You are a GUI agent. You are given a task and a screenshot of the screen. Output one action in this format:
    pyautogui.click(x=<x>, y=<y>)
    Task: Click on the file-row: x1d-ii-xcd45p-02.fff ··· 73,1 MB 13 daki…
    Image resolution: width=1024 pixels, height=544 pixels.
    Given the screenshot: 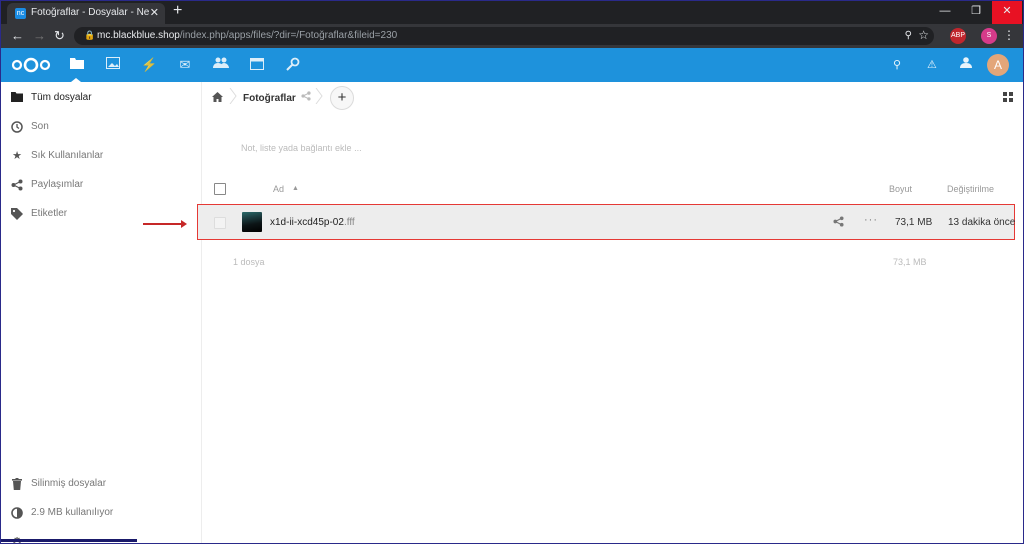 What is the action you would take?
    pyautogui.click(x=606, y=222)
    